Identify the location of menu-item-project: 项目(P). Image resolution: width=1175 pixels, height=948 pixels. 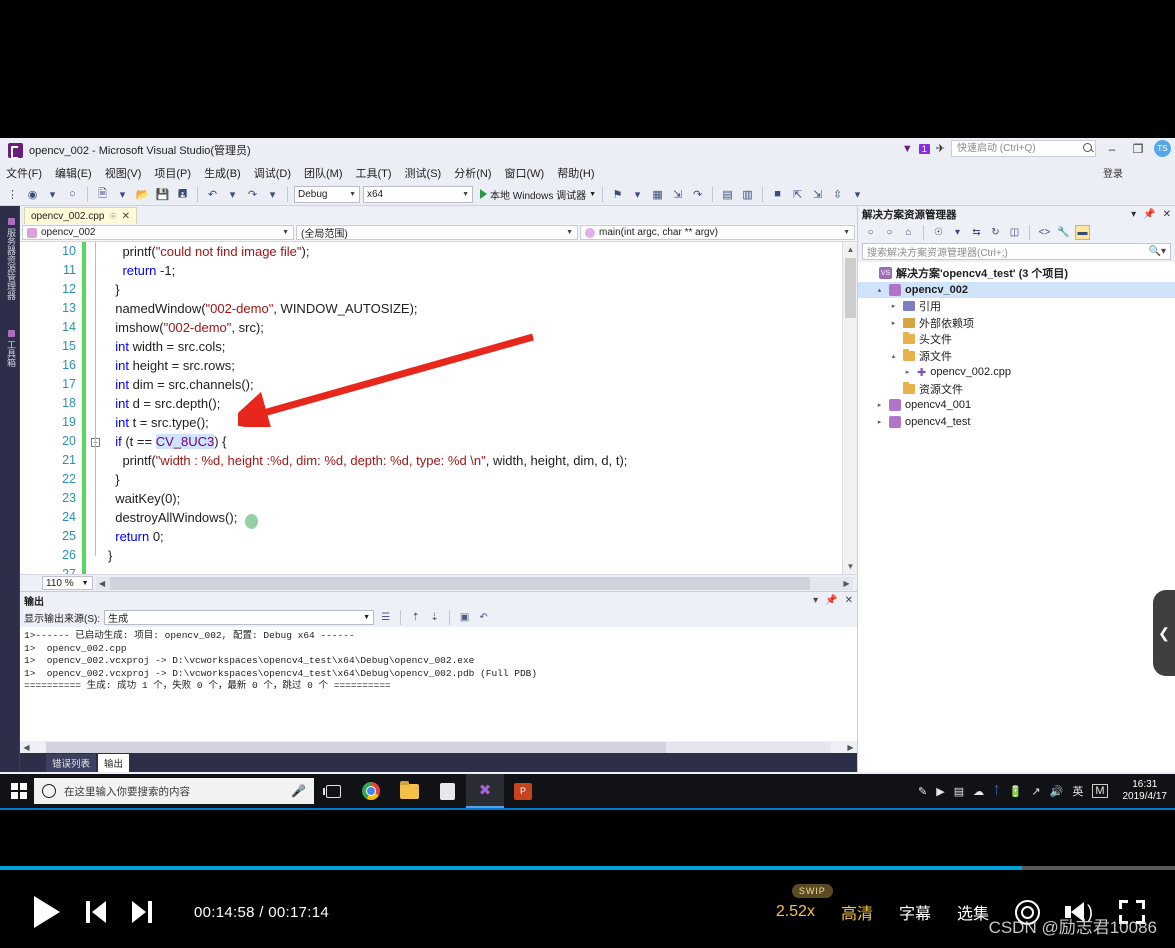
(172, 173).